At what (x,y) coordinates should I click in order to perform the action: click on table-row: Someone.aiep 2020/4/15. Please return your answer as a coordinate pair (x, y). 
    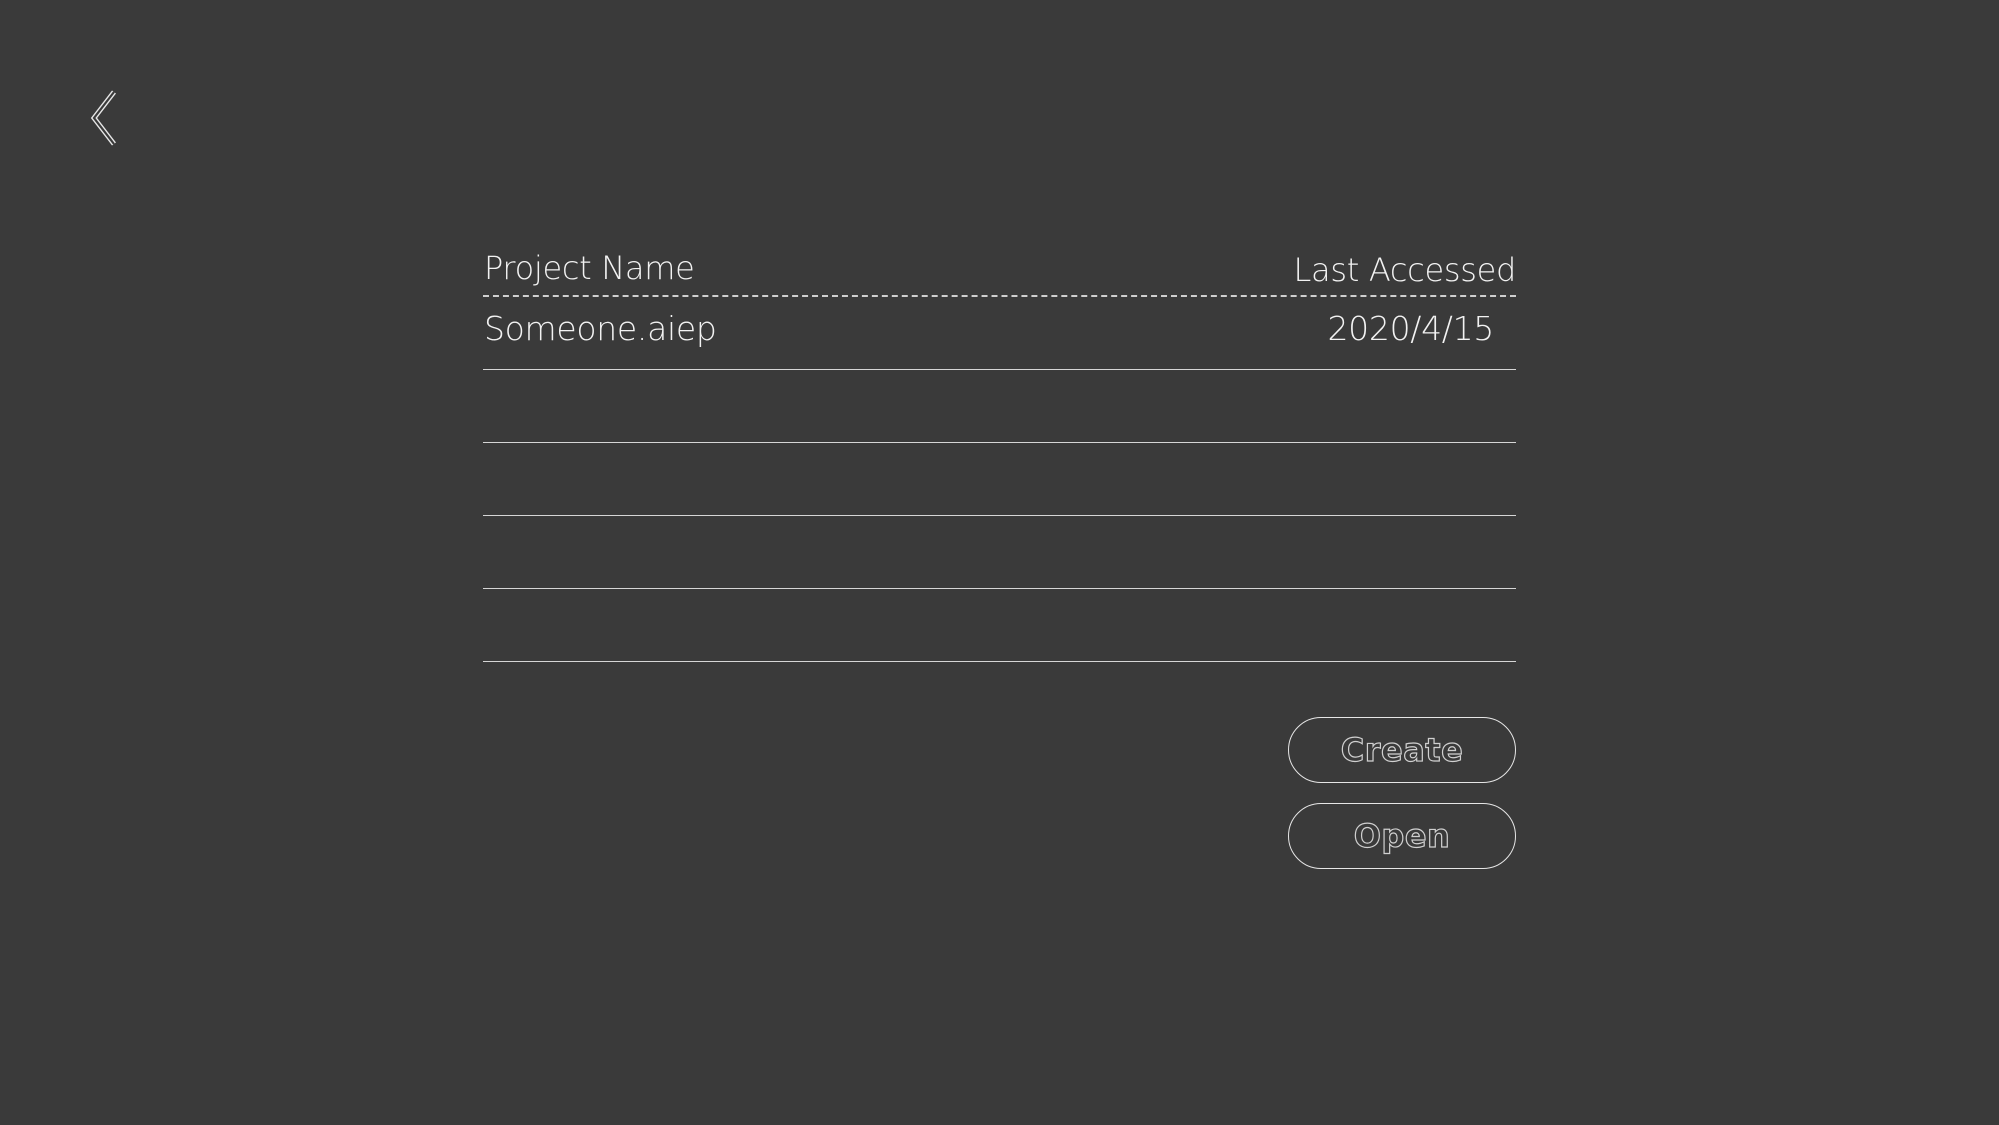
    Looking at the image, I should click on (999, 333).